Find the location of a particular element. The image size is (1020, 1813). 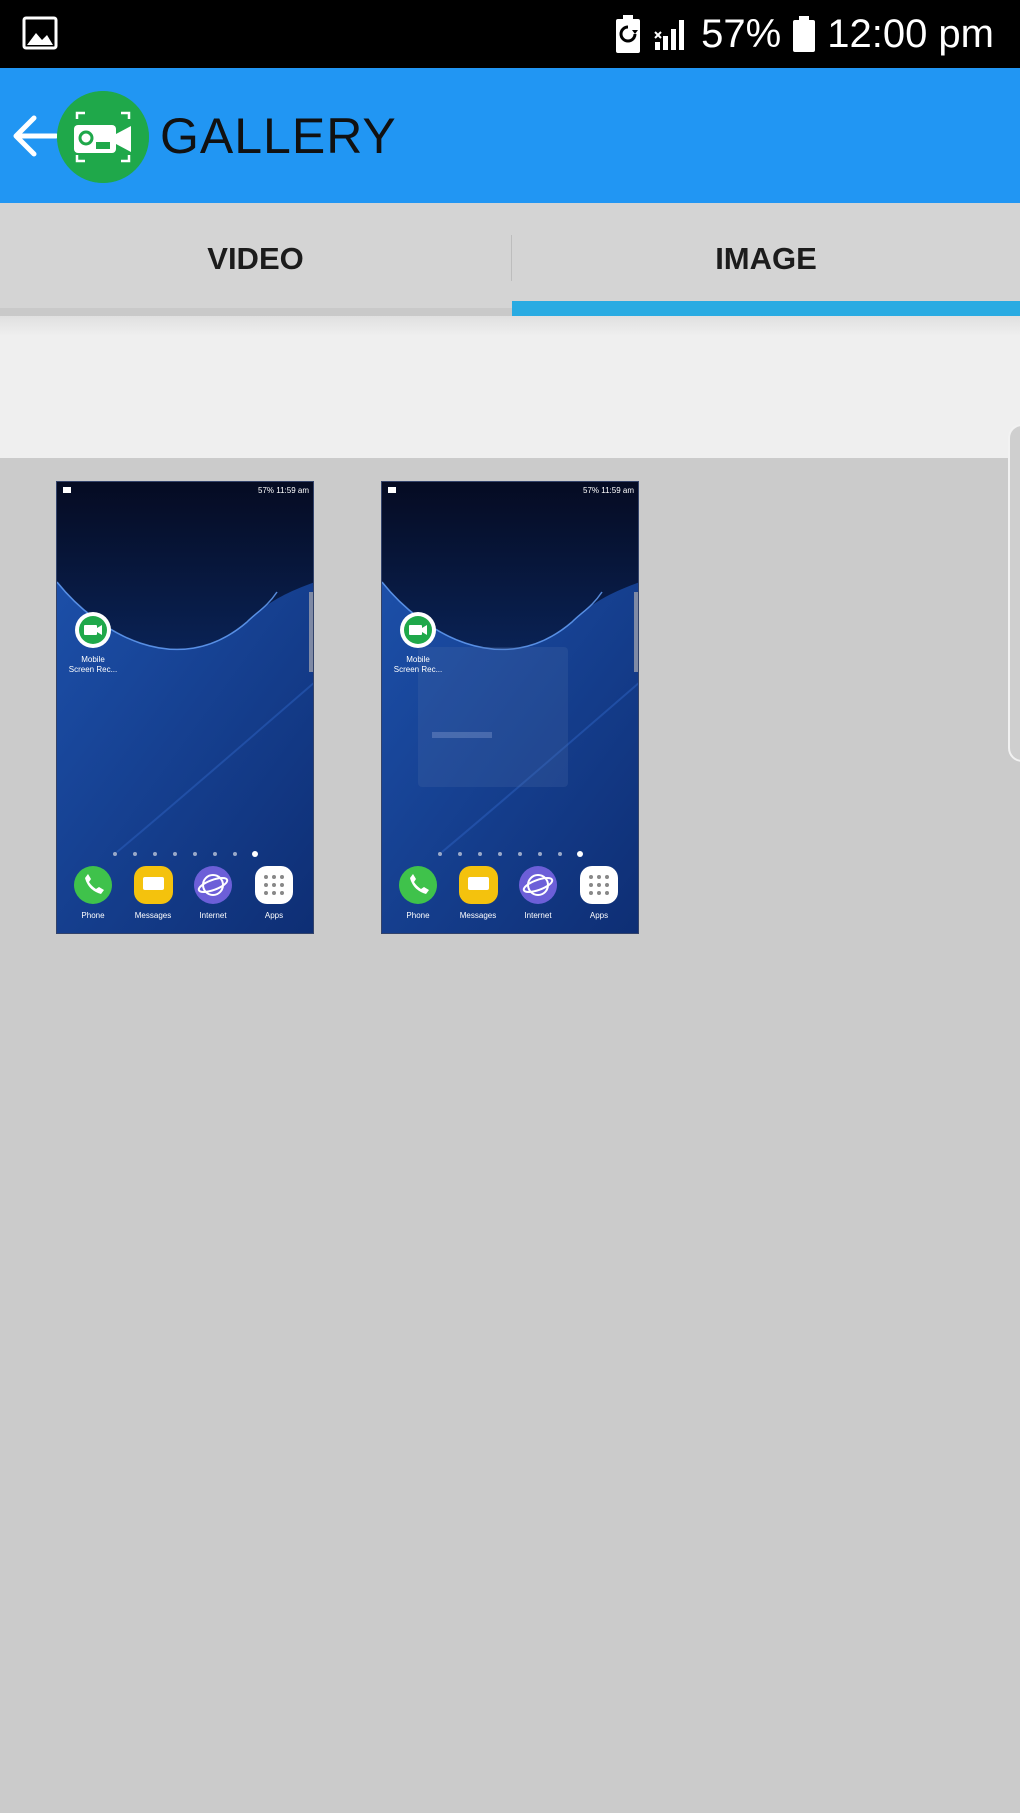

status-bar: 57% 12:00 pm is located at coordinates (510, 34).